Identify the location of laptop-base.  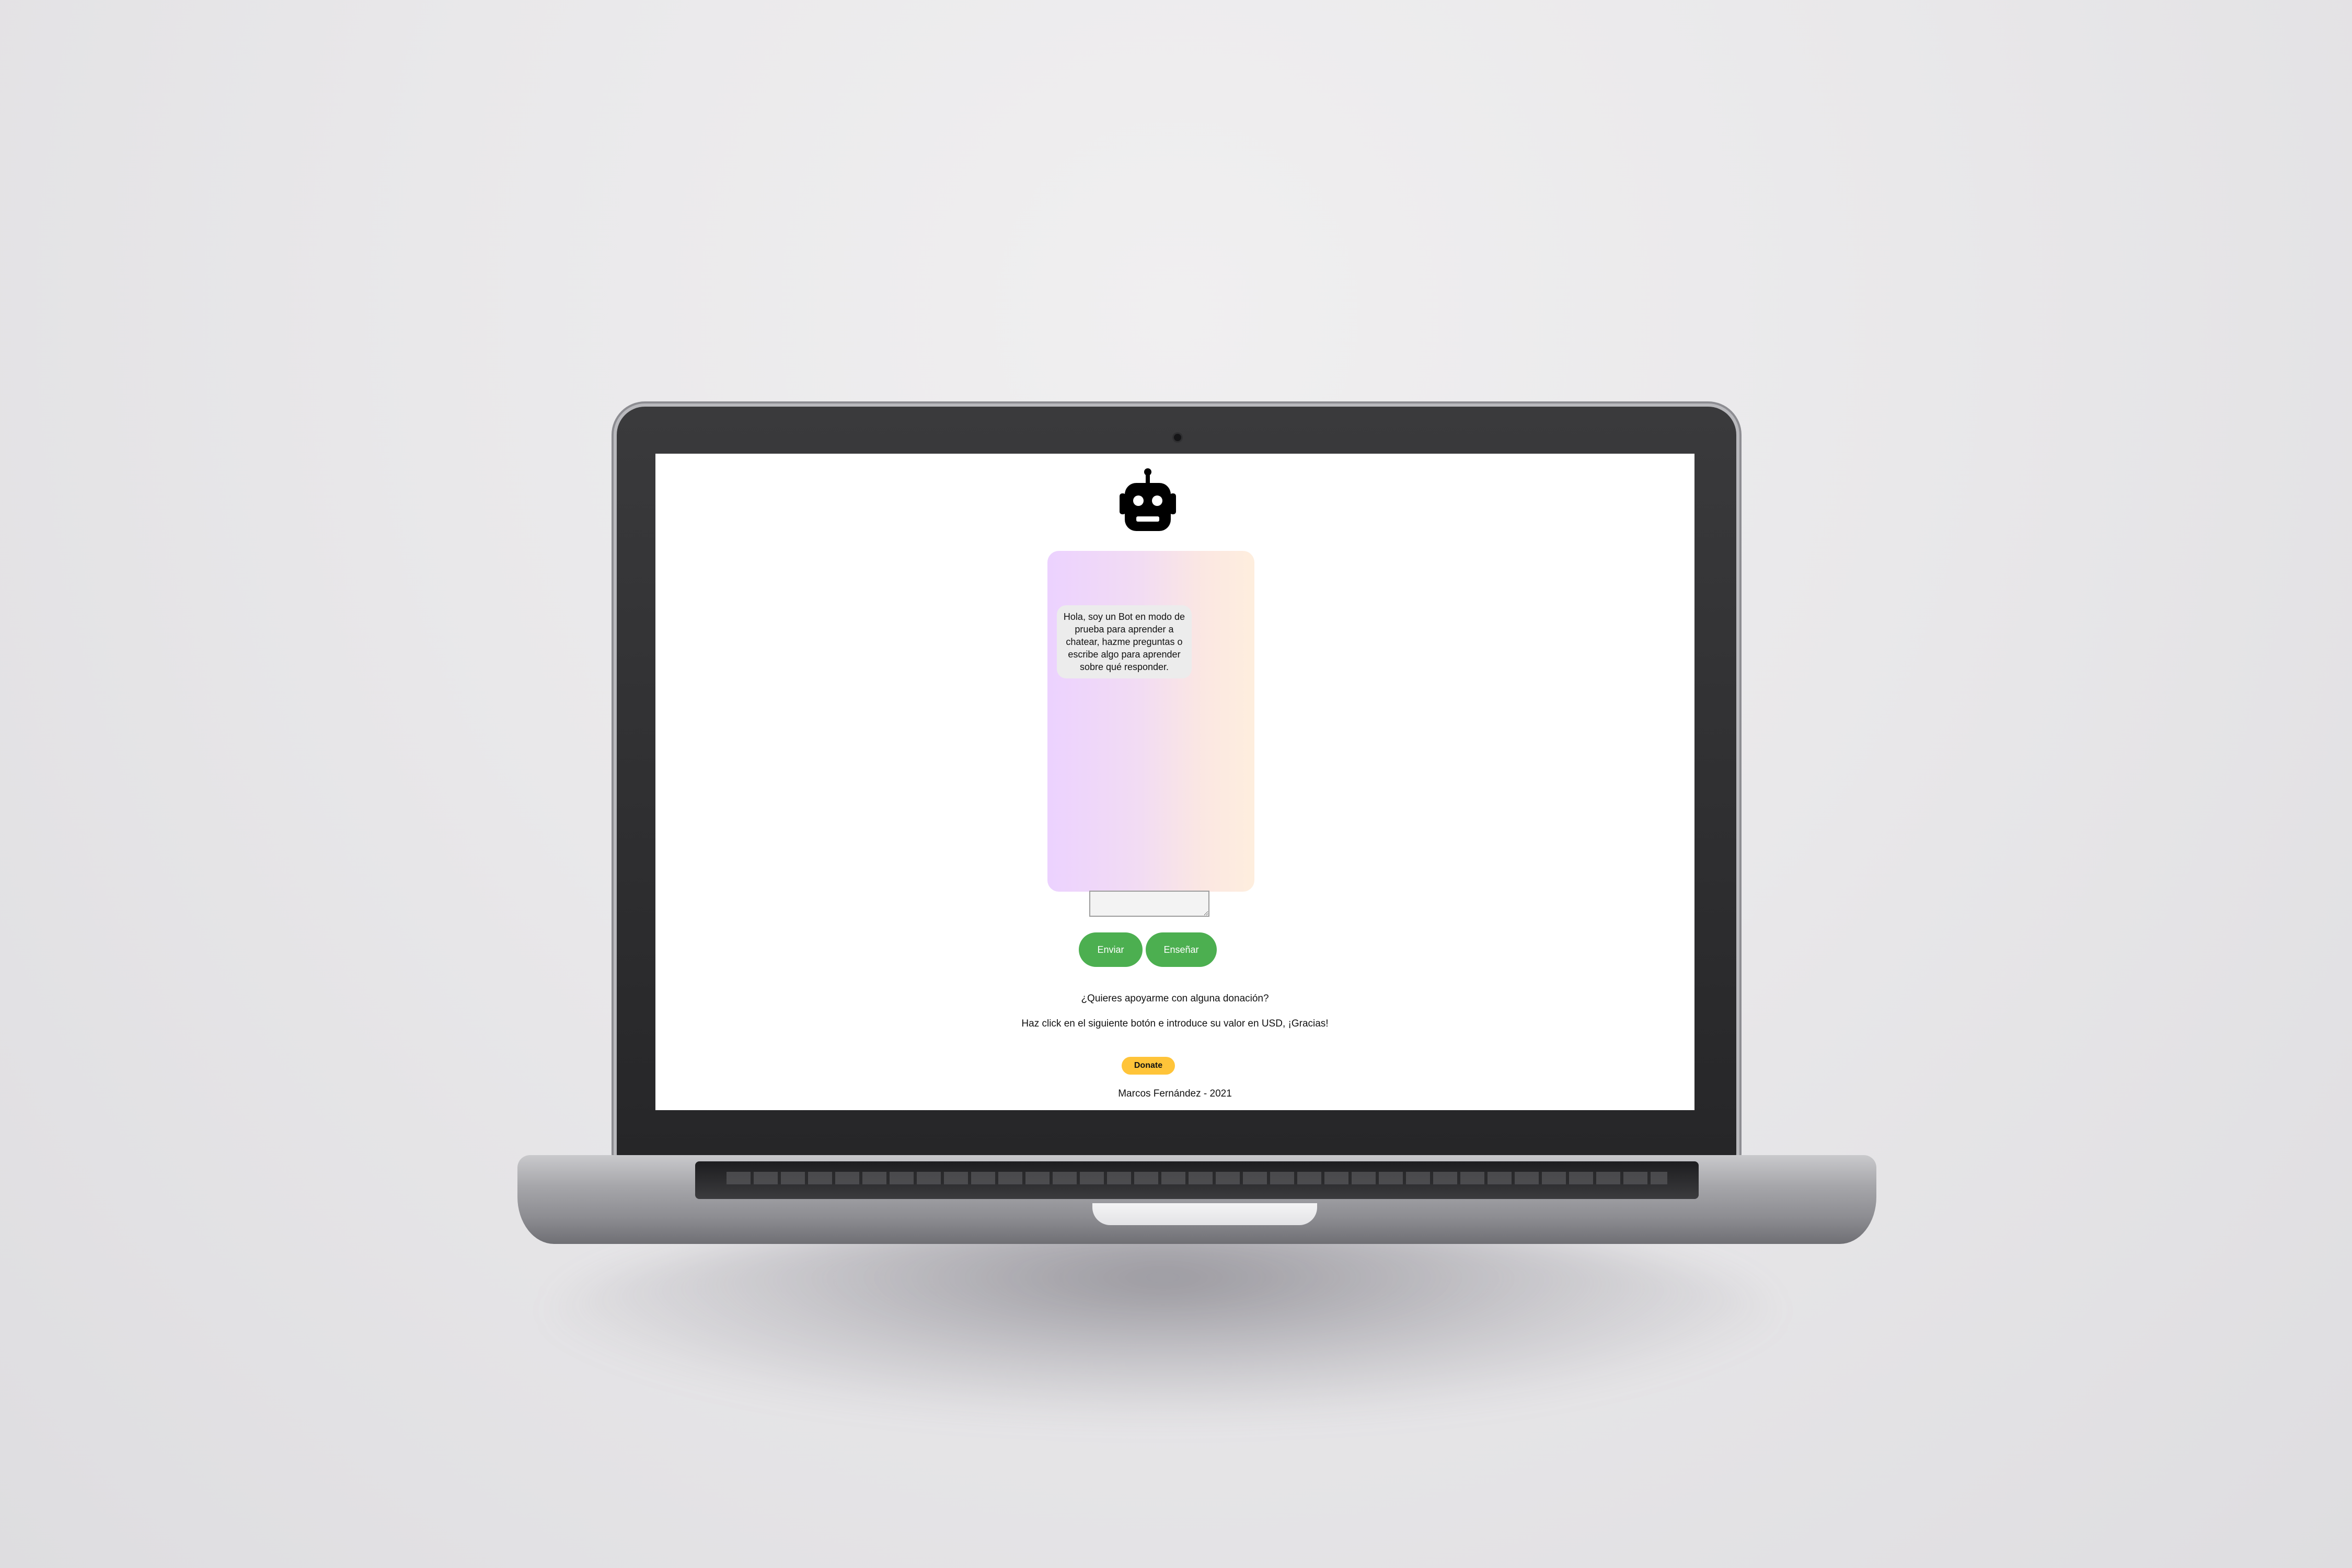
(1196, 1199).